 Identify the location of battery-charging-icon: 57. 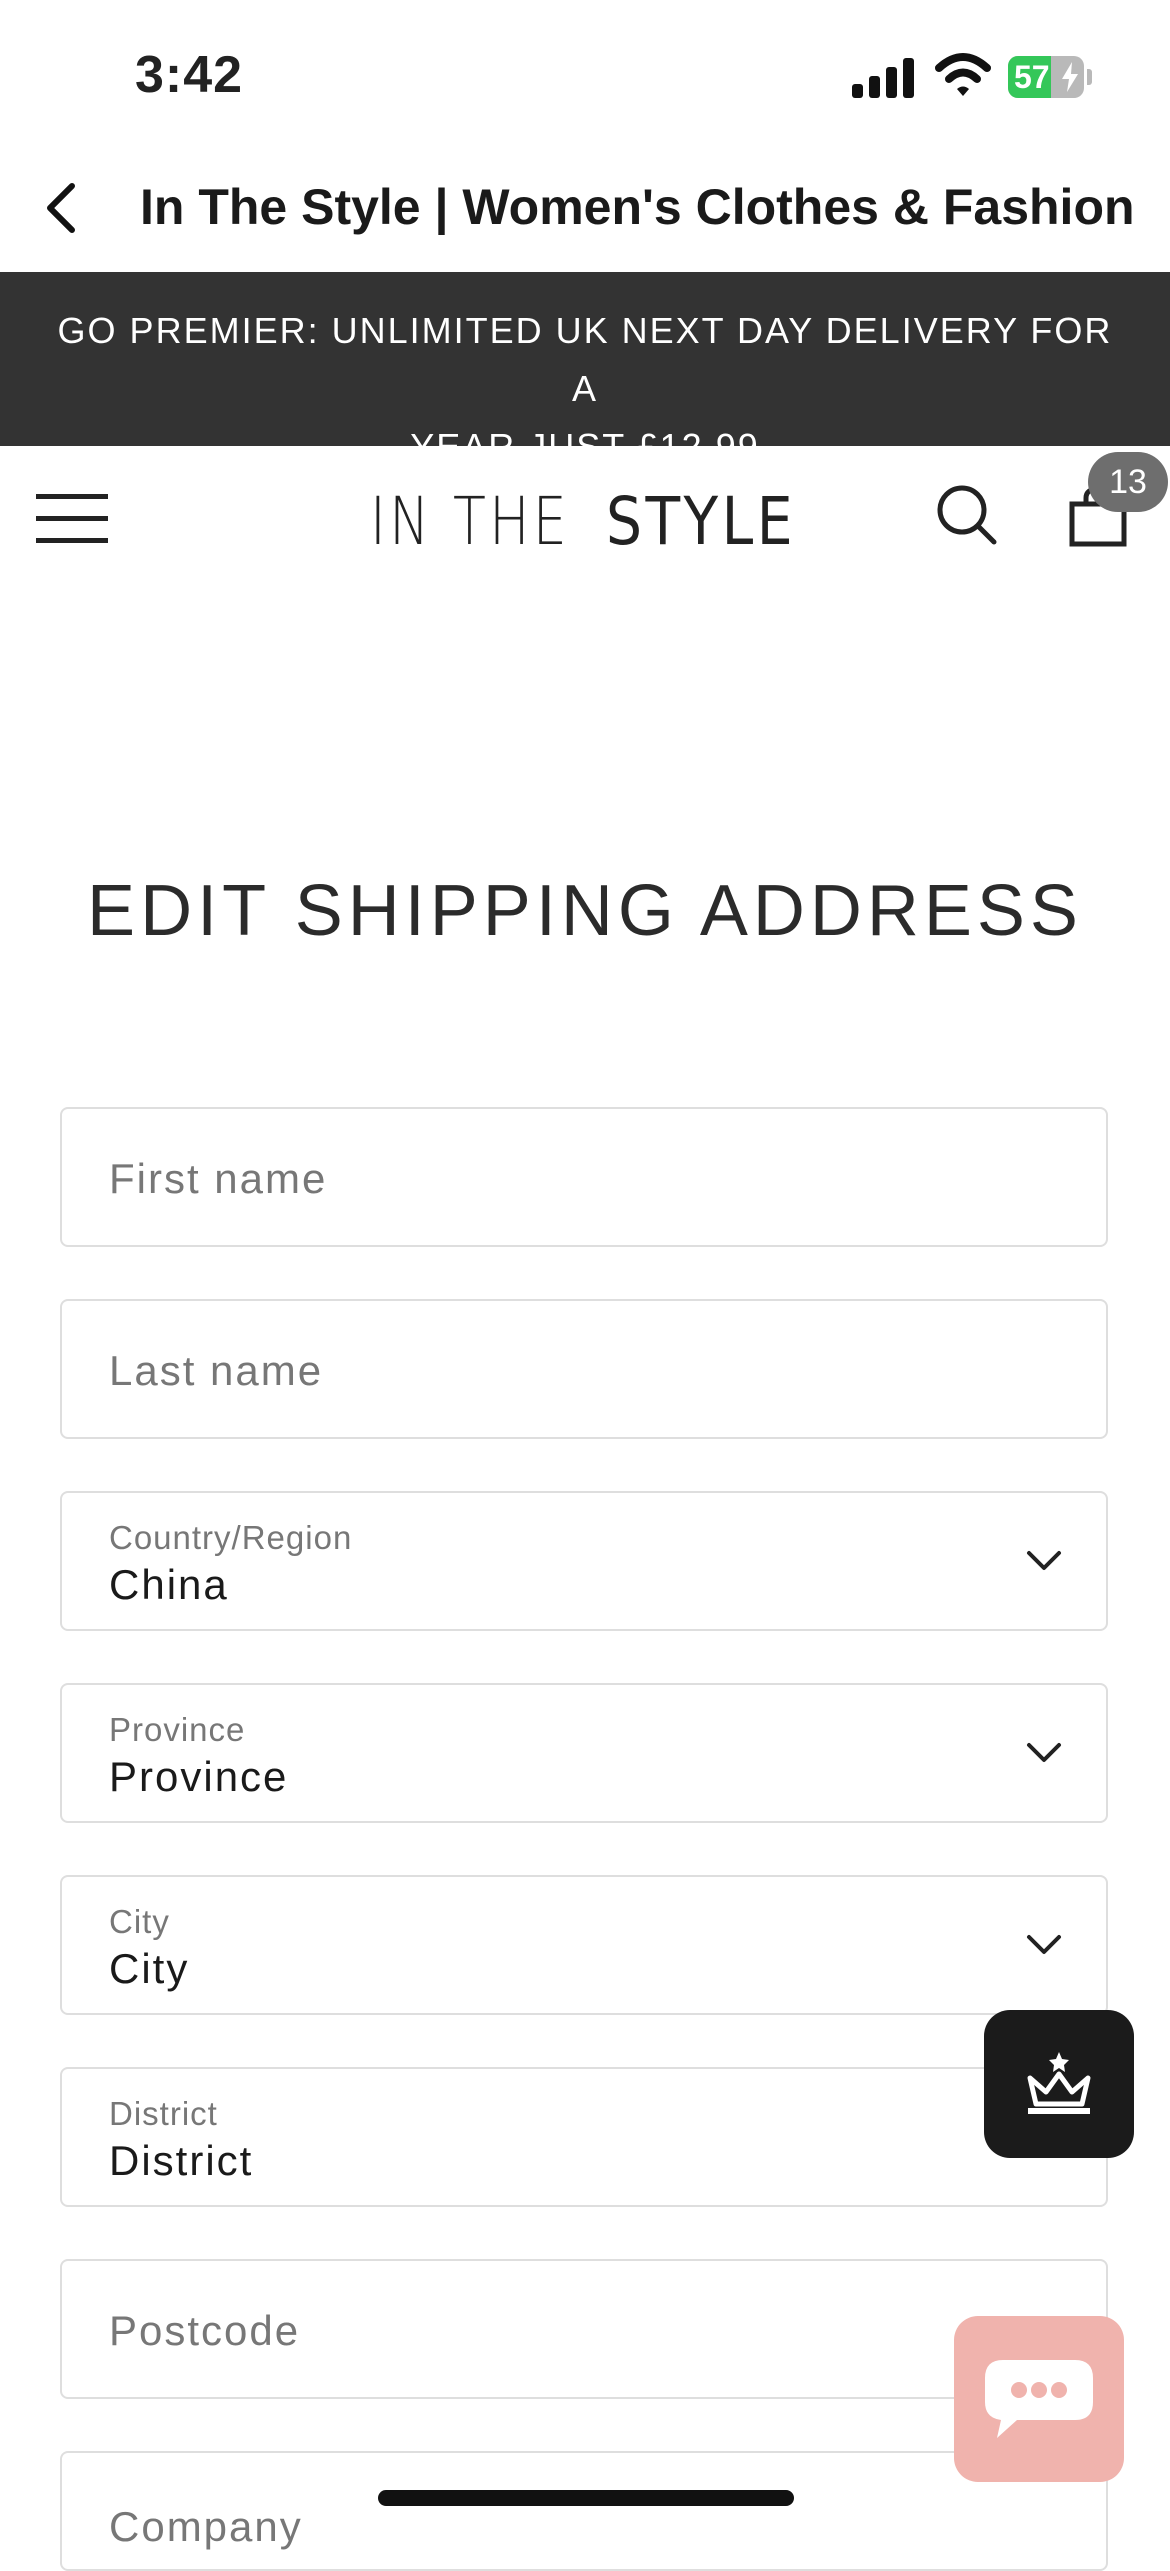
(1050, 77).